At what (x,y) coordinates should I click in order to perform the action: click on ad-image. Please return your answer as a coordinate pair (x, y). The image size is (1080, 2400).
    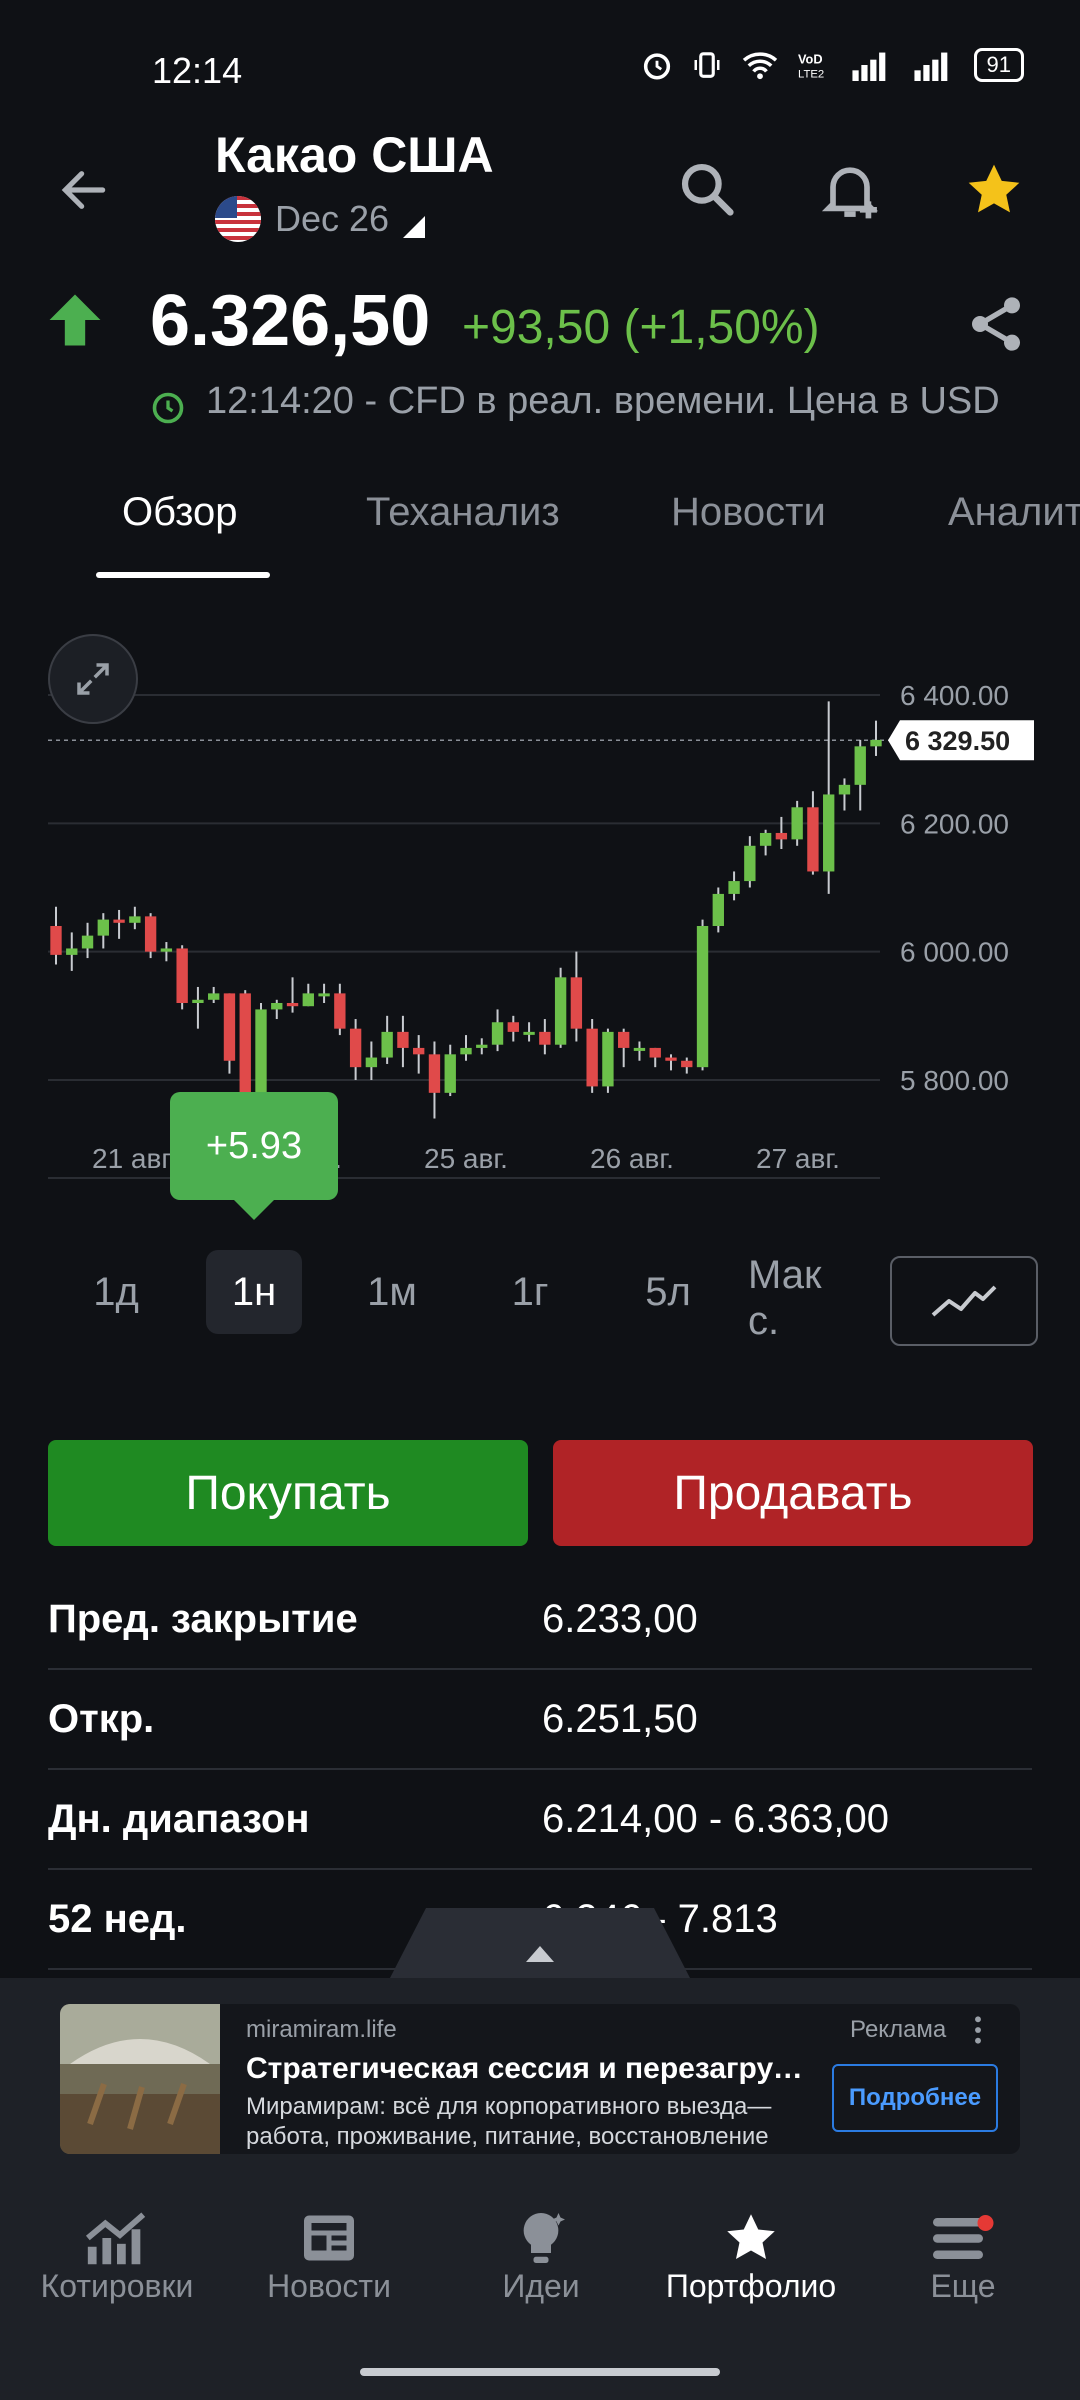
    Looking at the image, I should click on (140, 2079).